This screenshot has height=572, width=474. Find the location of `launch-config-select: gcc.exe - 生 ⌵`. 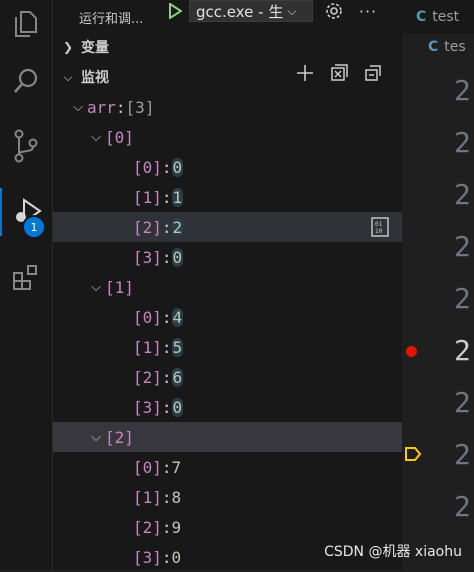

launch-config-select: gcc.exe - 生 ⌵ is located at coordinates (251, 11).